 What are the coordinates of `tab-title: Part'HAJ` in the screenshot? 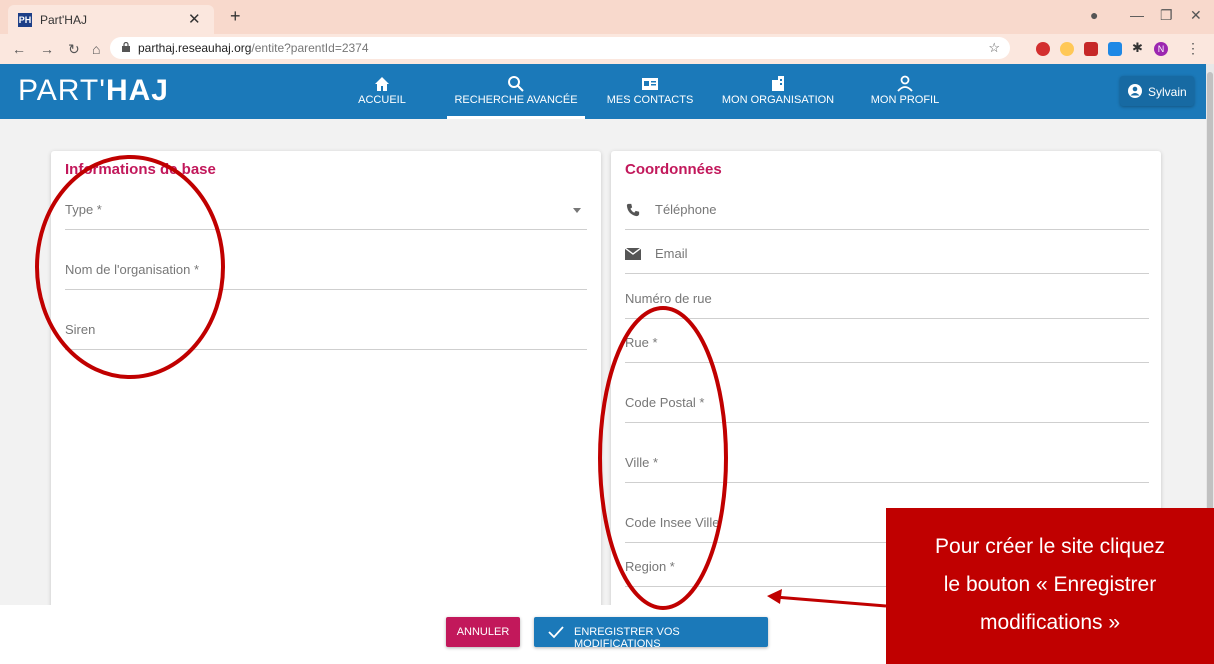 It's located at (63, 20).